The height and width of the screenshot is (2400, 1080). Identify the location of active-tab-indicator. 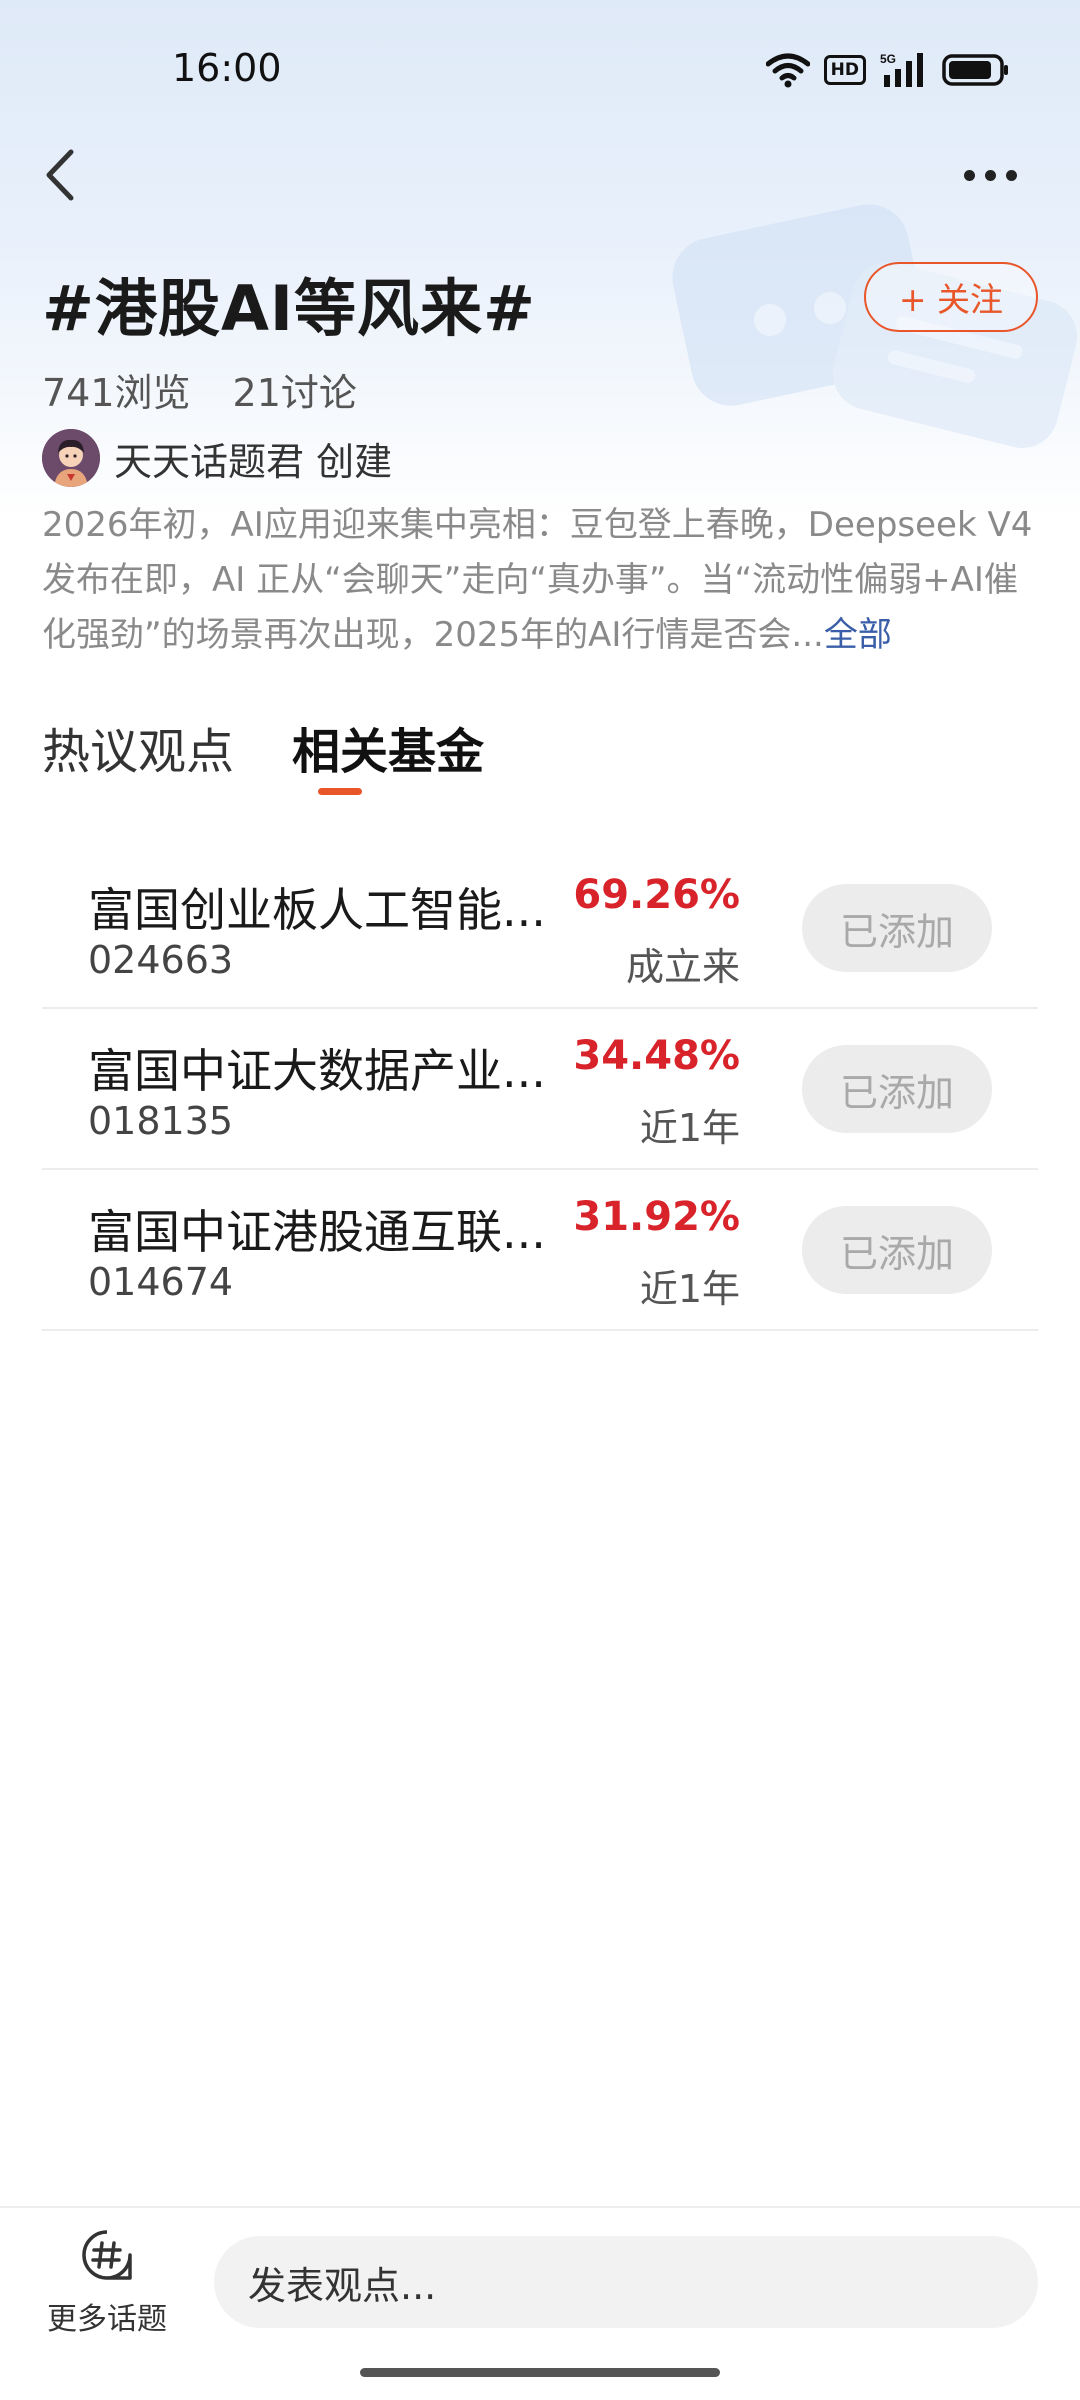
(340, 791).